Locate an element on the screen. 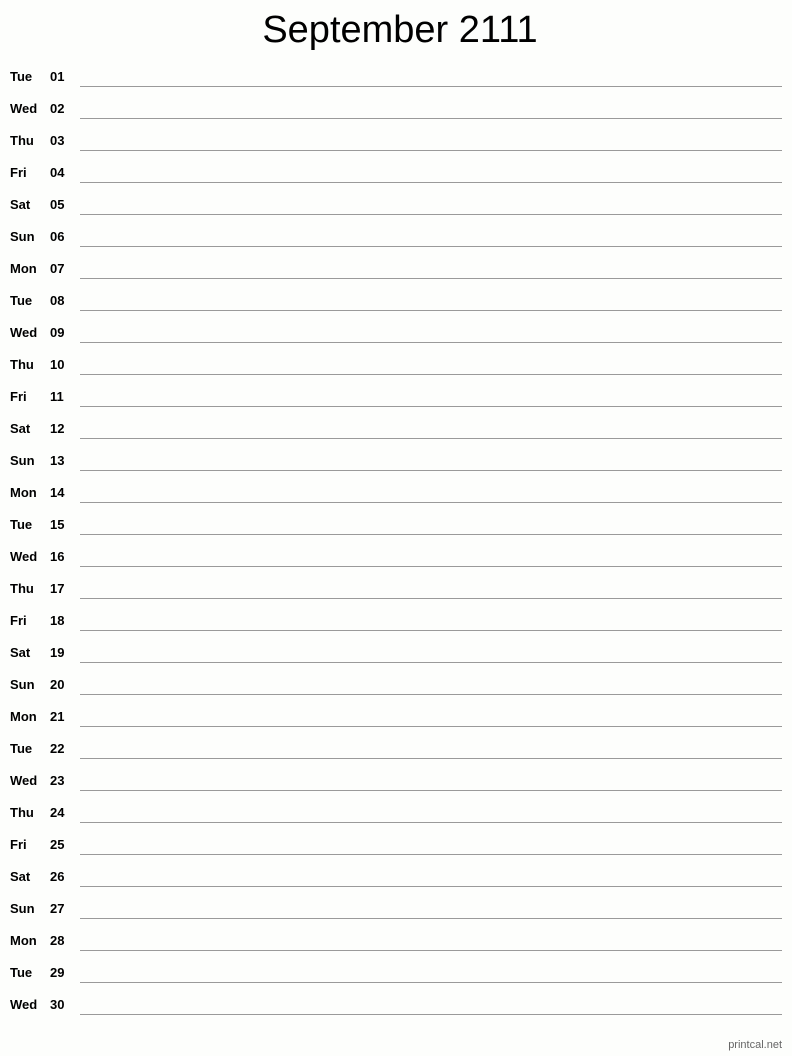  day-row: Wed 09 is located at coordinates (396, 341).